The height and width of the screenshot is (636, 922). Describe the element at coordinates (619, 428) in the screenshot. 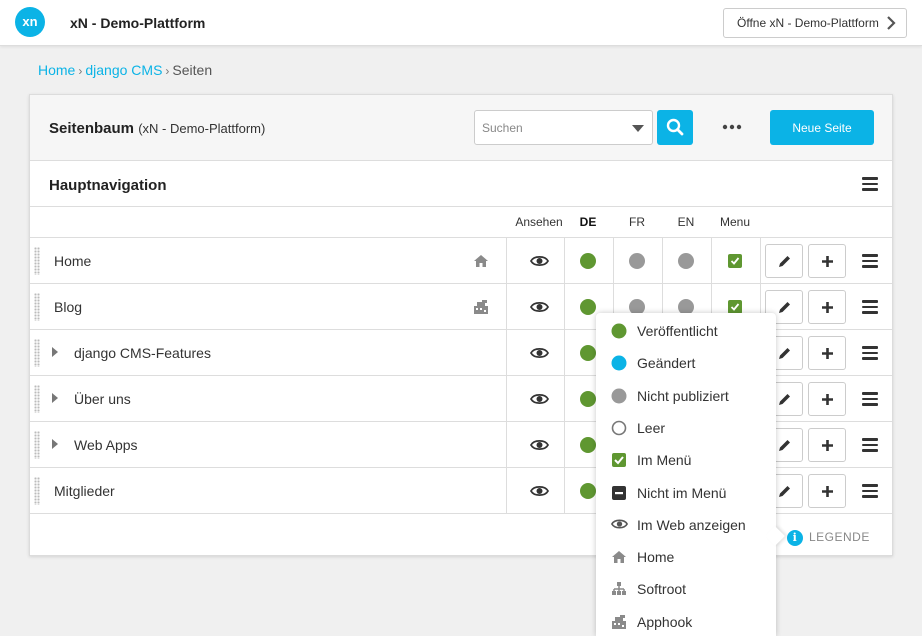

I see `empty-dot-icon` at that location.